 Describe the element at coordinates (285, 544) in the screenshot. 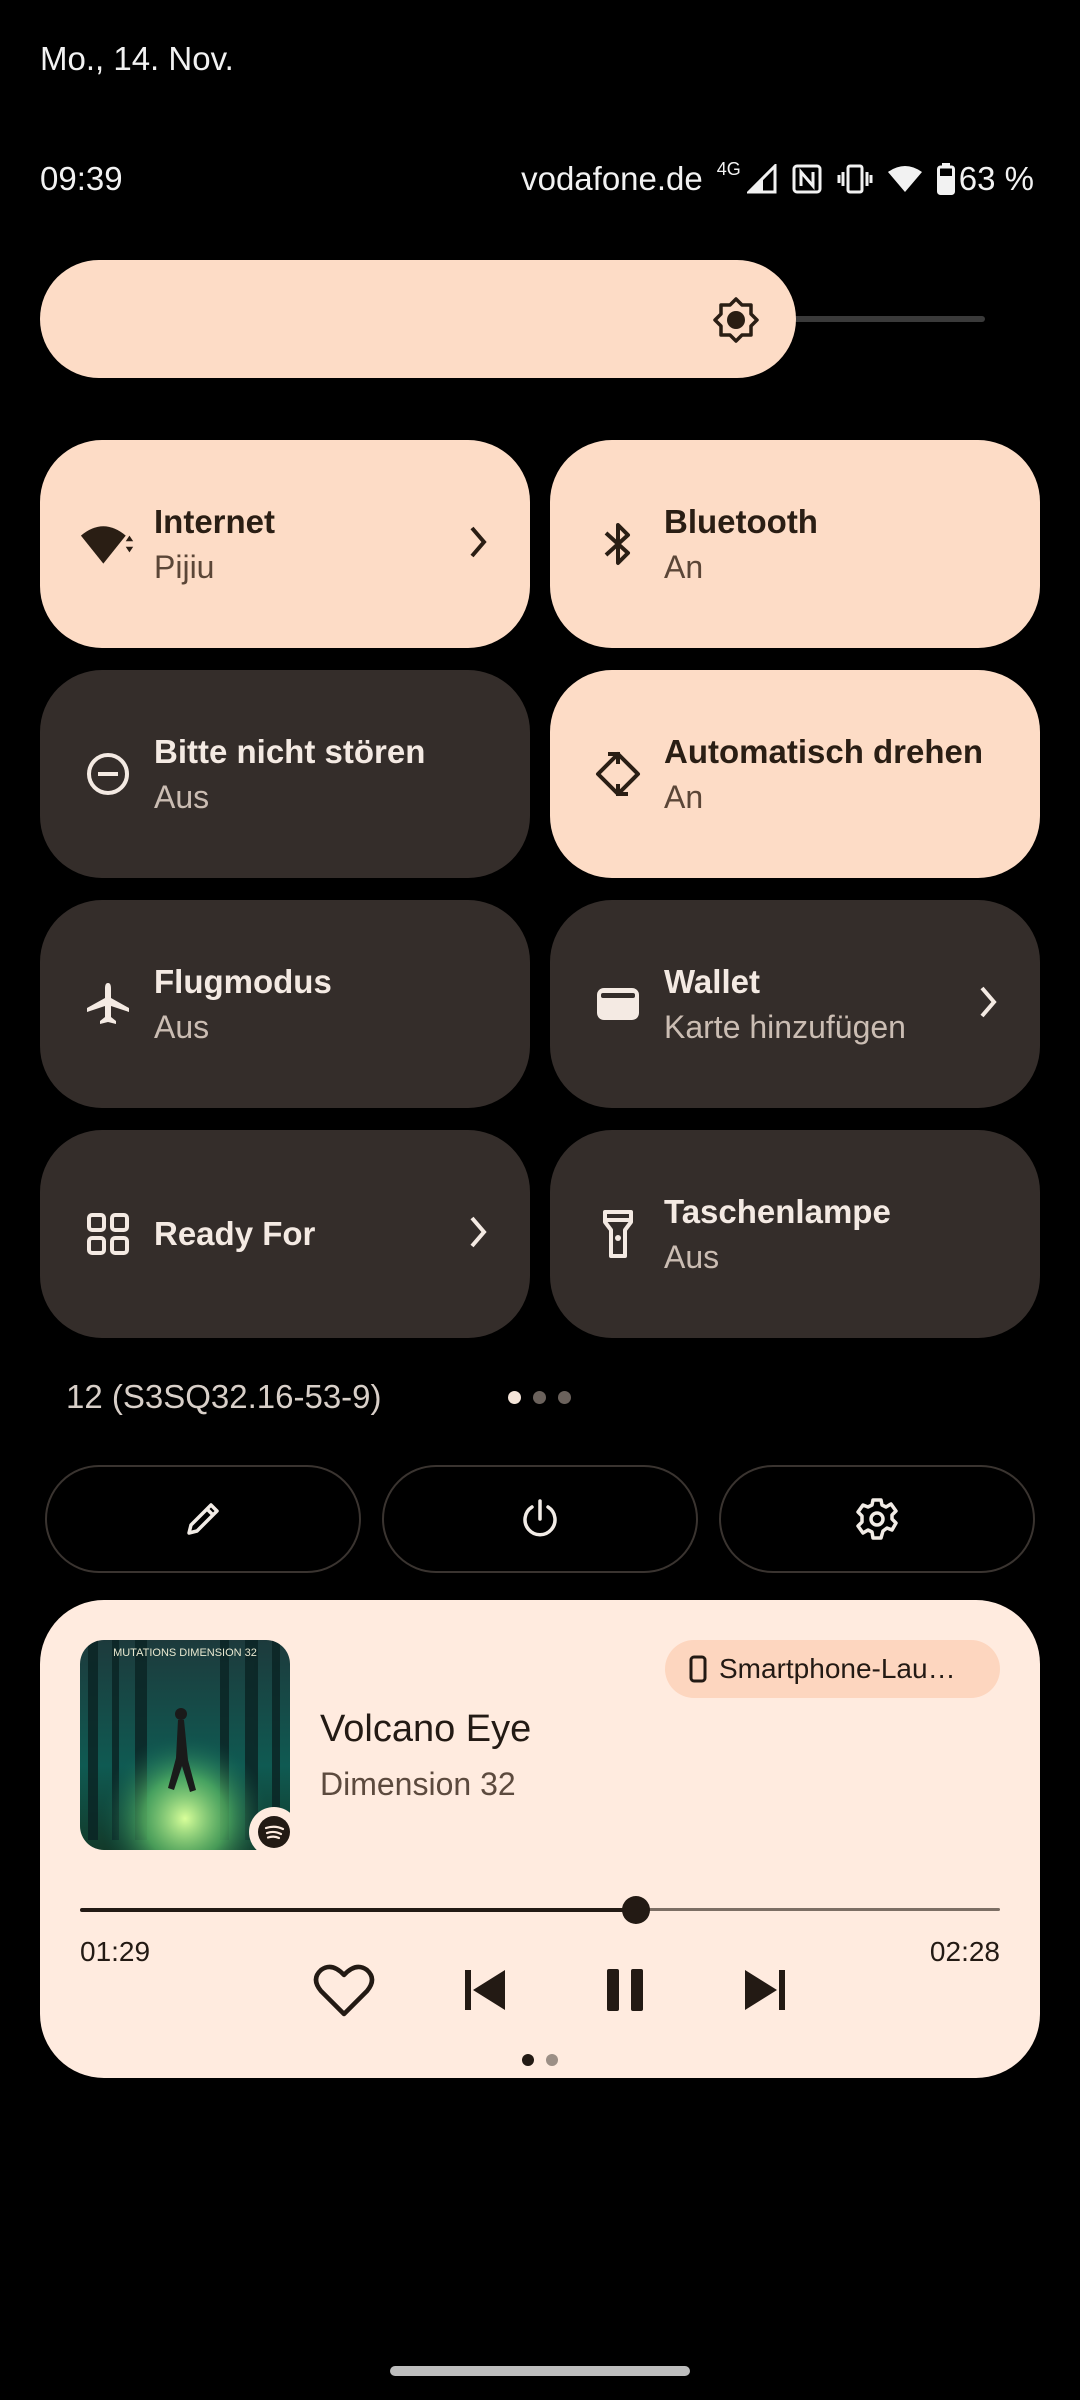

I see `tile-internet: Internet Pijiu` at that location.